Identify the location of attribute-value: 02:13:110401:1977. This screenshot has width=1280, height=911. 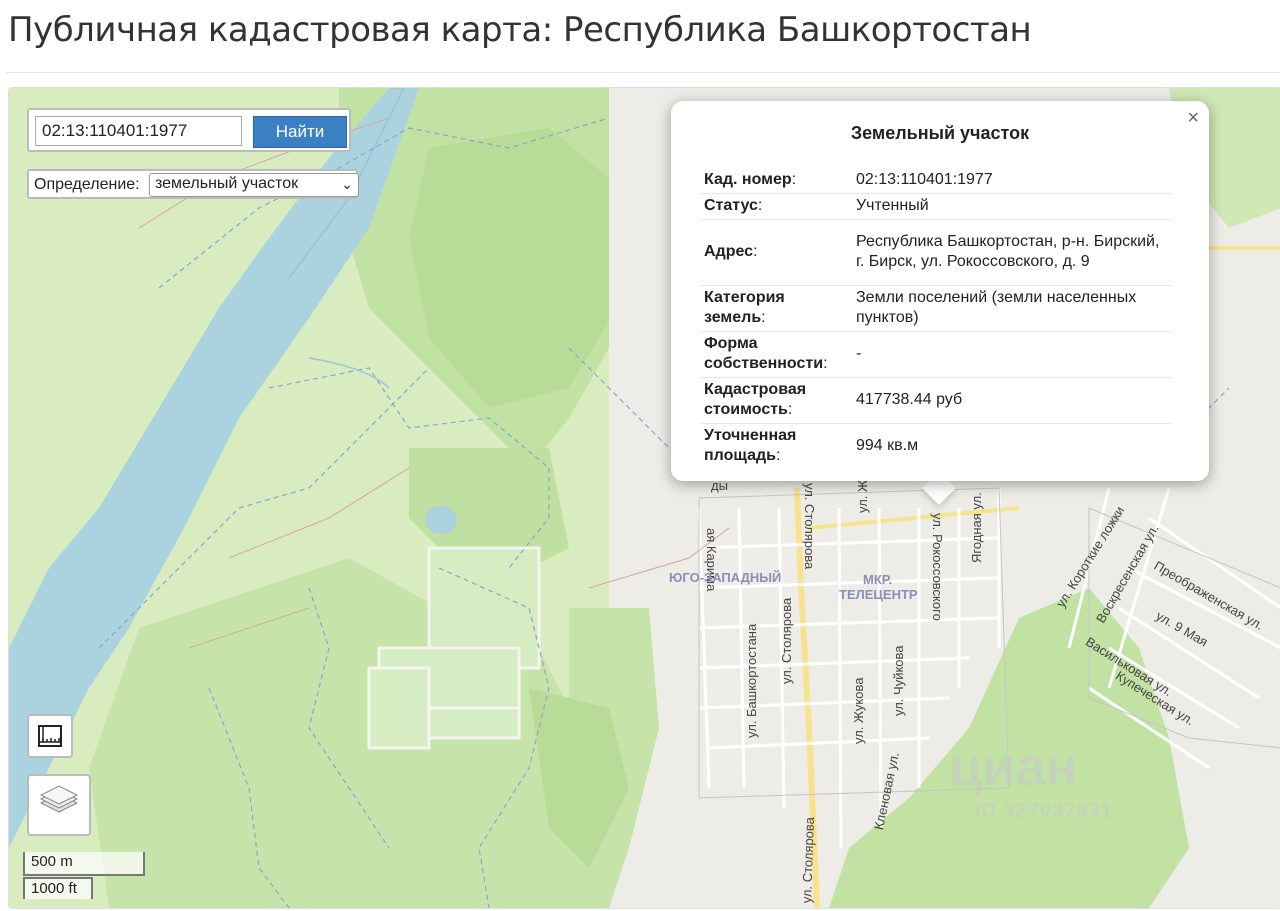
(1012, 180).